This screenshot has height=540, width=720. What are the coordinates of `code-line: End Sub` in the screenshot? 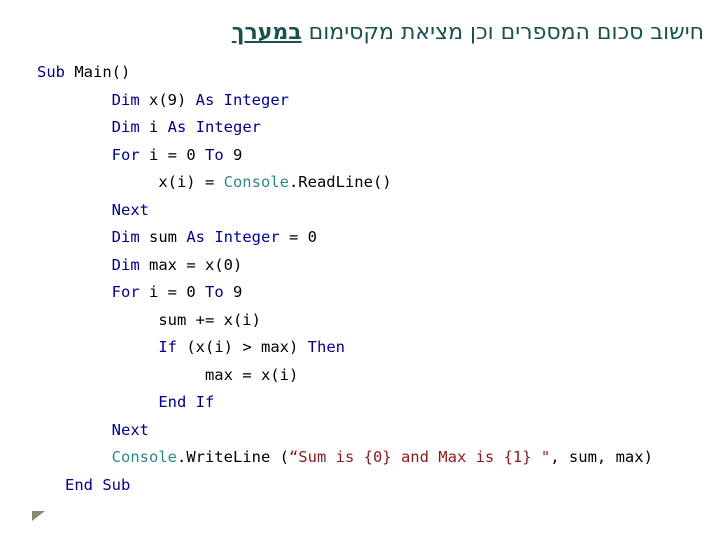 It's located at (345, 486).